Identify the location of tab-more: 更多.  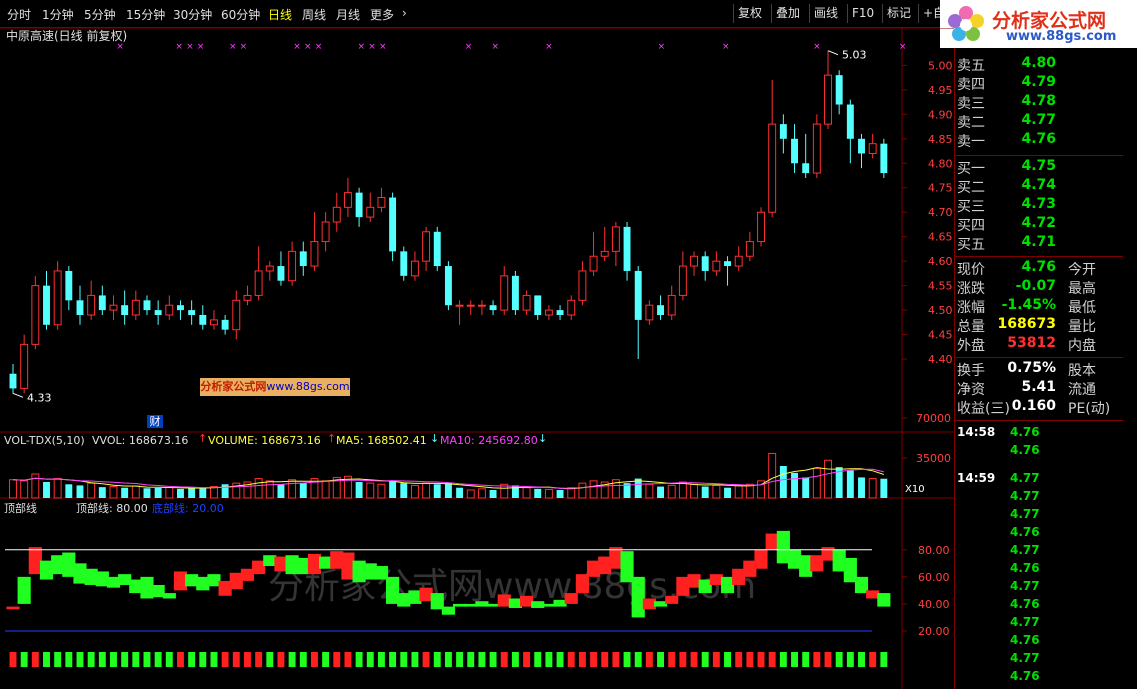
(382, 14).